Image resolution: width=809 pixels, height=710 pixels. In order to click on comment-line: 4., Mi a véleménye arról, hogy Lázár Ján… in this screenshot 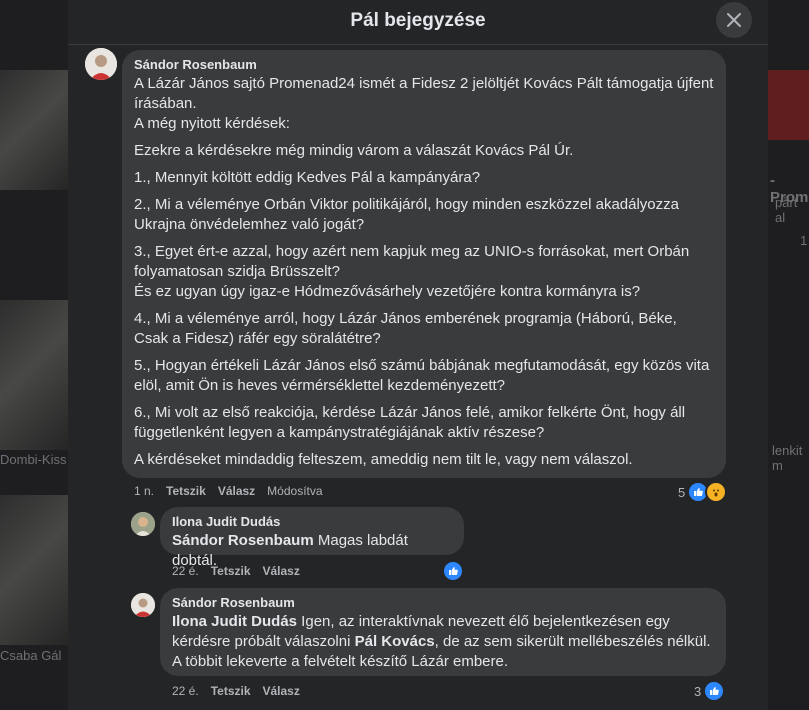, I will do `click(405, 328)`.